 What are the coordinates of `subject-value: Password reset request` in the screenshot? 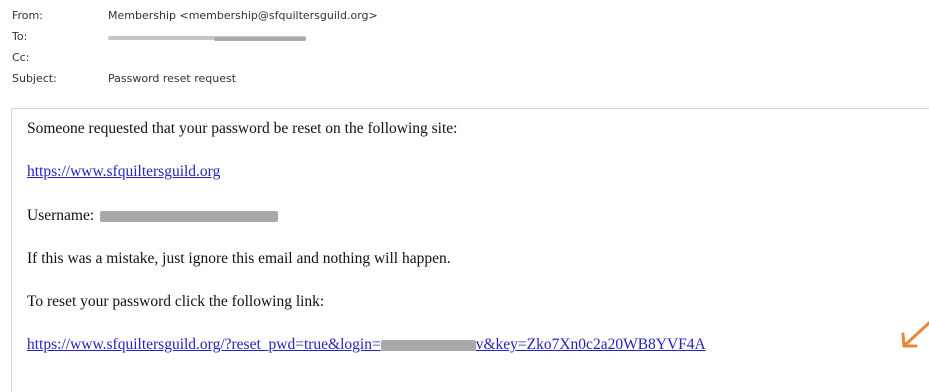 It's located at (172, 78).